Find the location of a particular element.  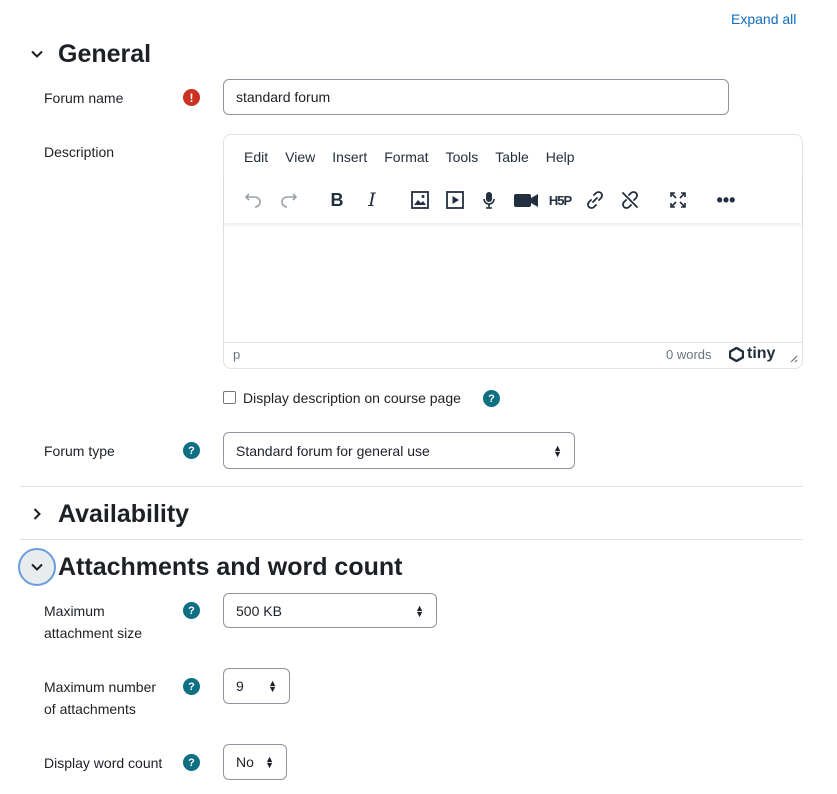

word-count-status: 0 words is located at coordinates (689, 354).